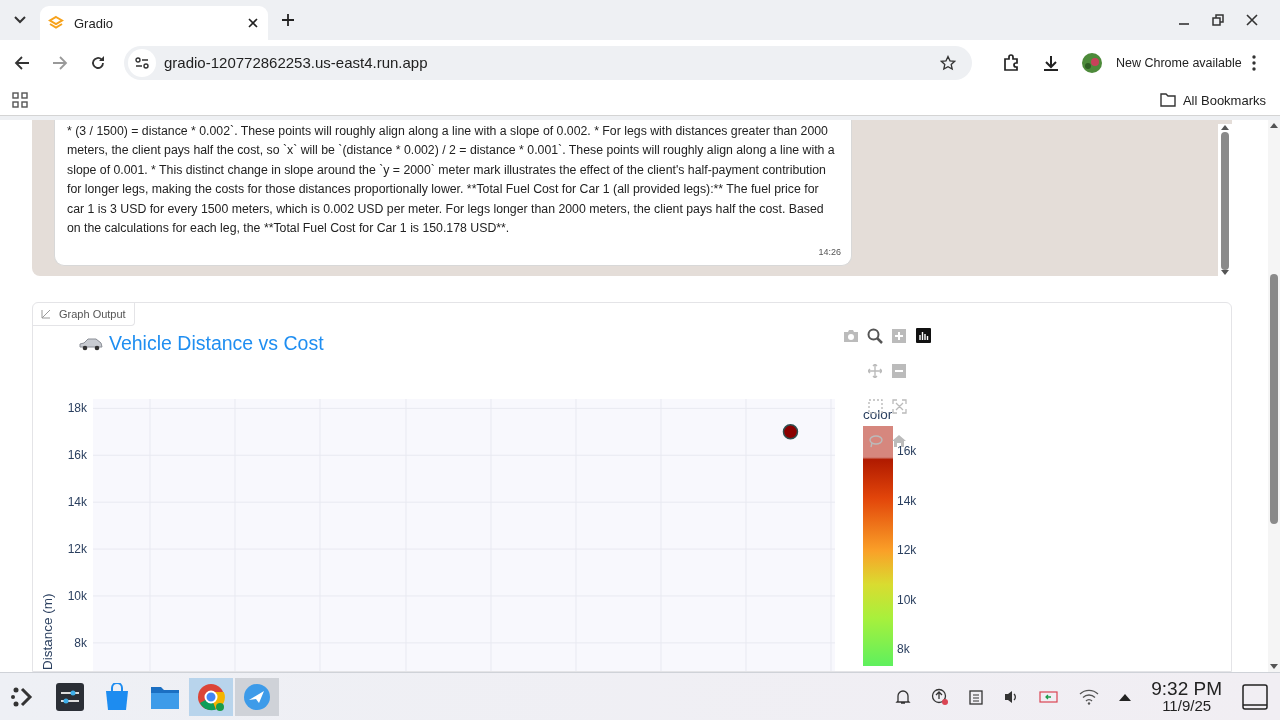 This screenshot has width=1280, height=720. What do you see at coordinates (899, 441) in the screenshot?
I see `home-icon` at bounding box center [899, 441].